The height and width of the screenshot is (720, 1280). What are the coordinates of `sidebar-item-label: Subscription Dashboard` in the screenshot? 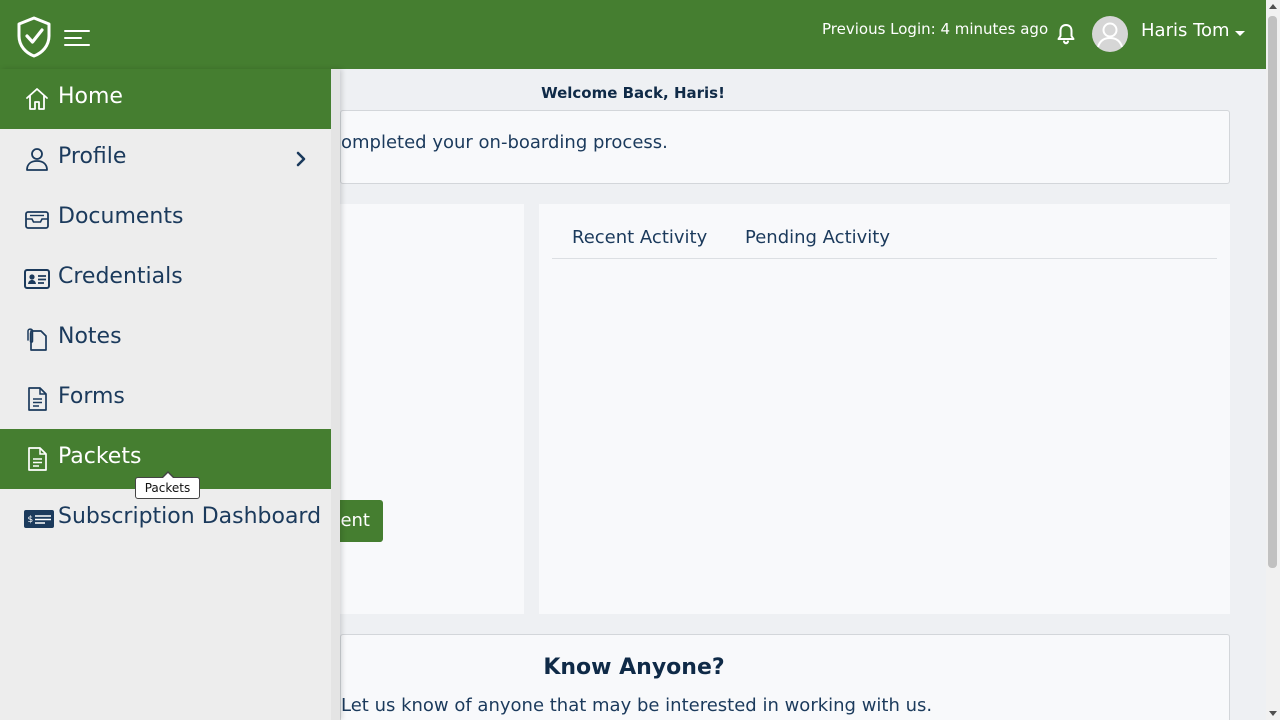 It's located at (190, 516).